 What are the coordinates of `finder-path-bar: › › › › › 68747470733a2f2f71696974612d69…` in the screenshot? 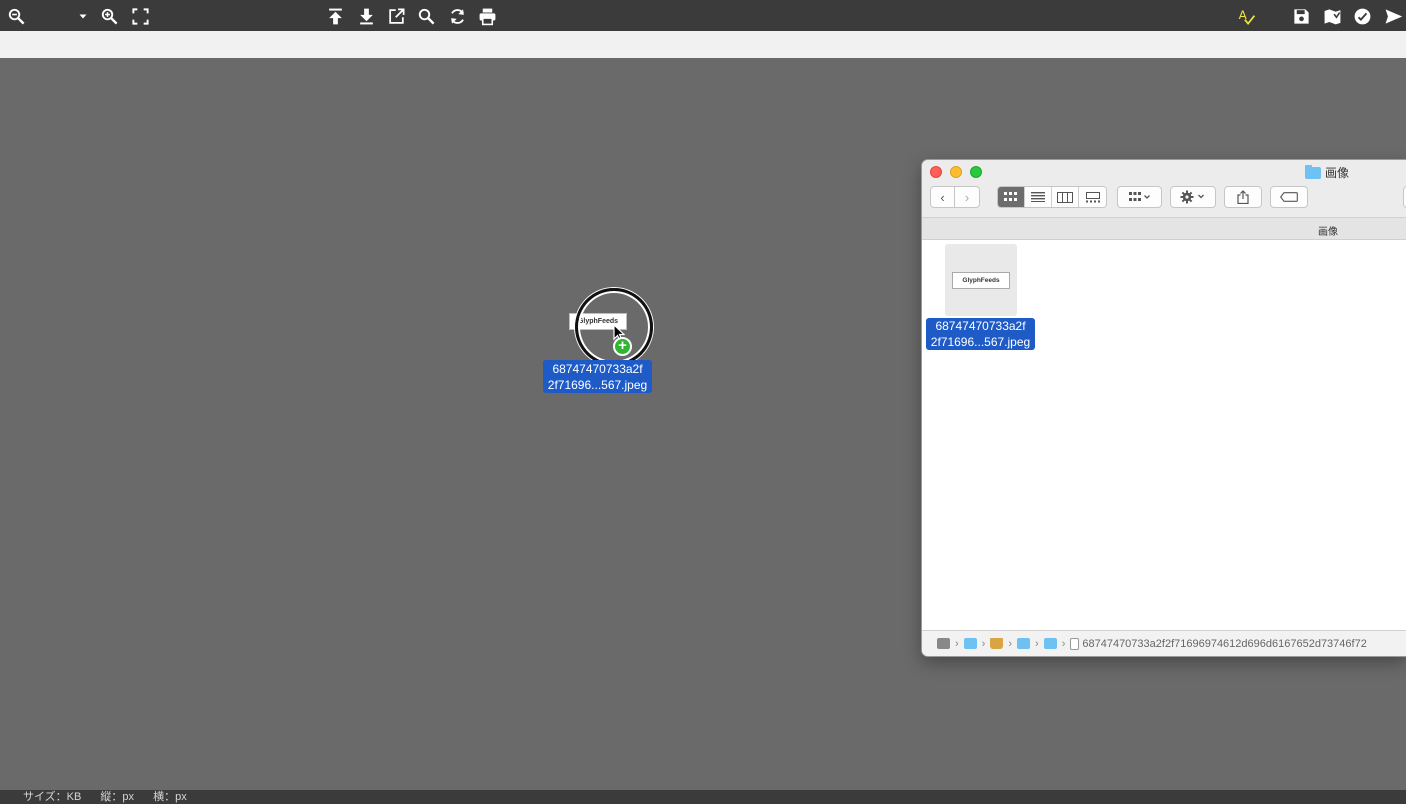 It's located at (1164, 643).